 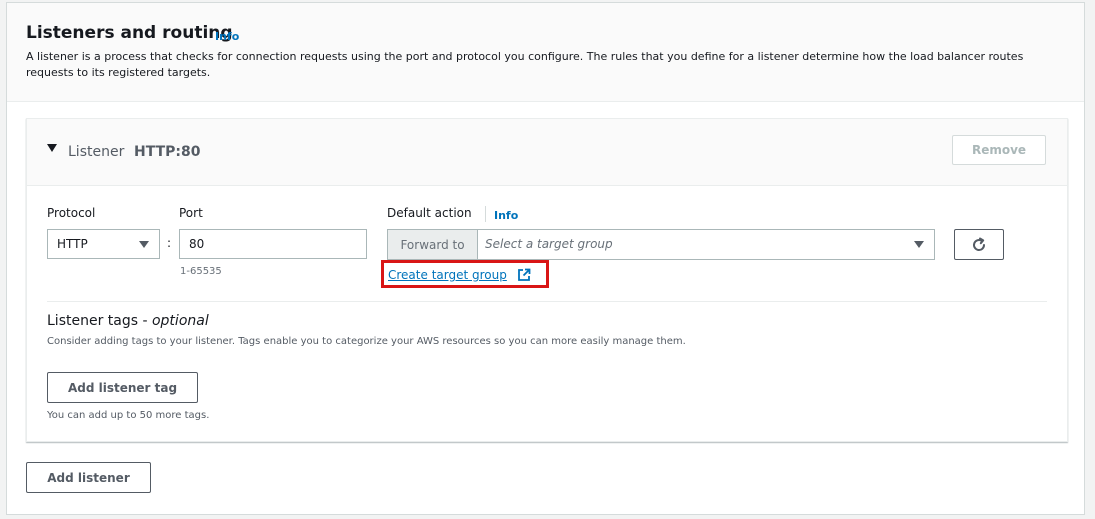 I want to click on target-group-placeholder: Select a target group, so click(x=549, y=244).